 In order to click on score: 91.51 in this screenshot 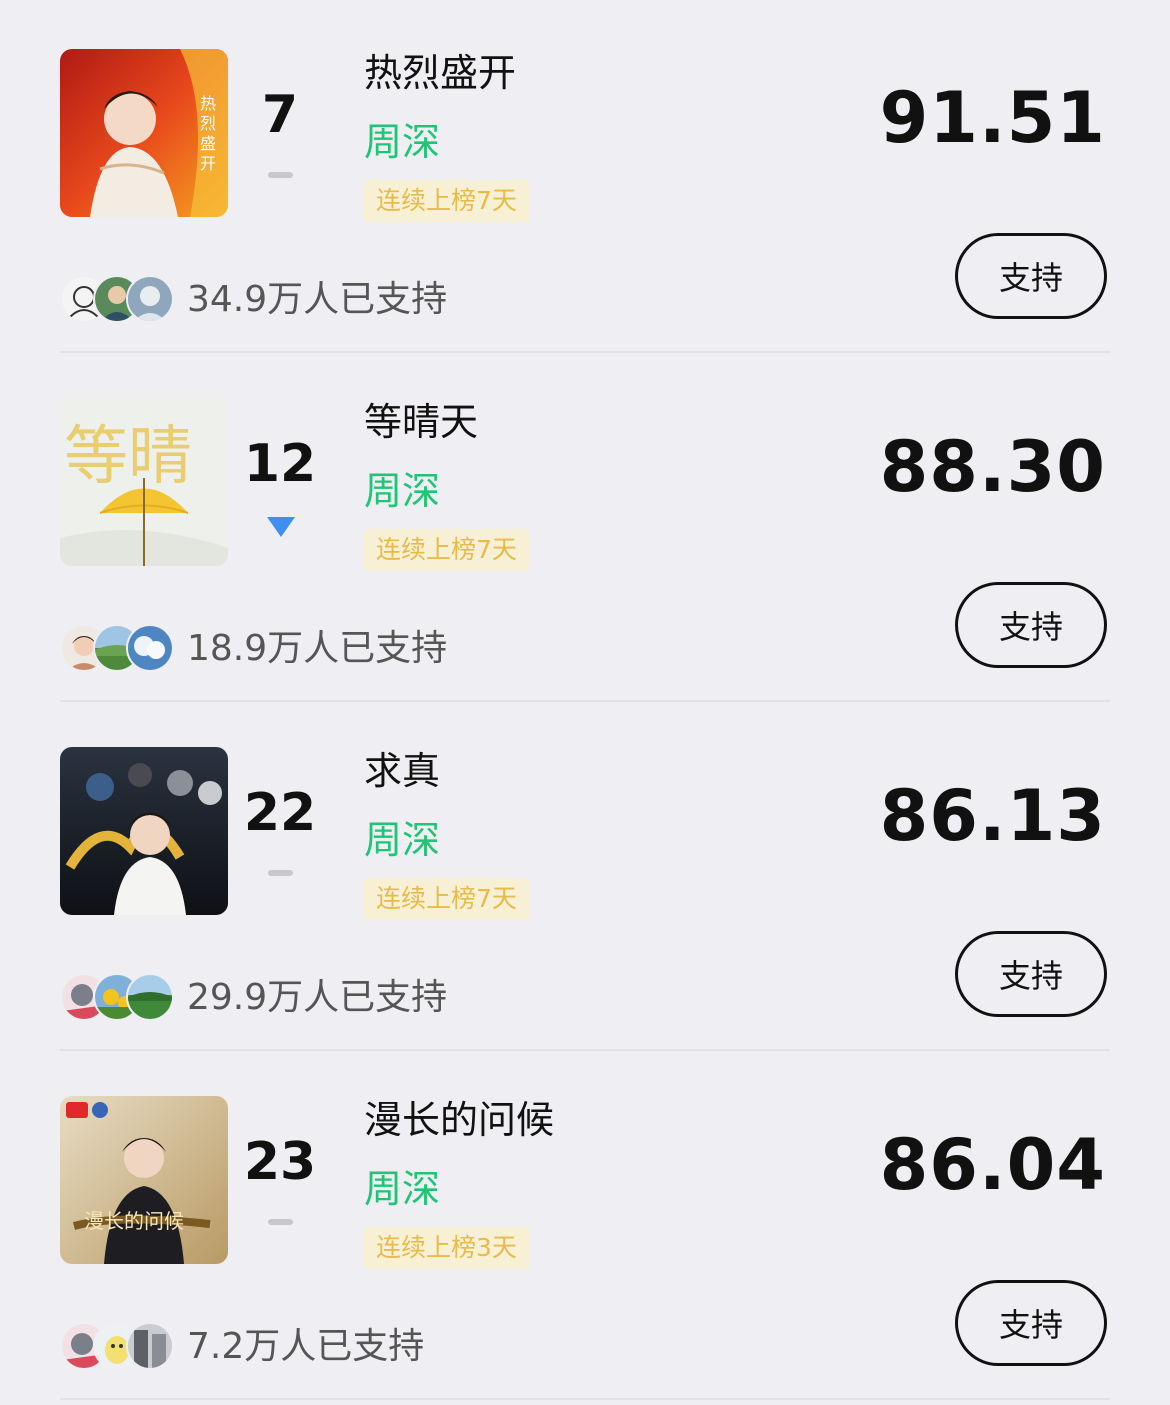, I will do `click(992, 118)`.